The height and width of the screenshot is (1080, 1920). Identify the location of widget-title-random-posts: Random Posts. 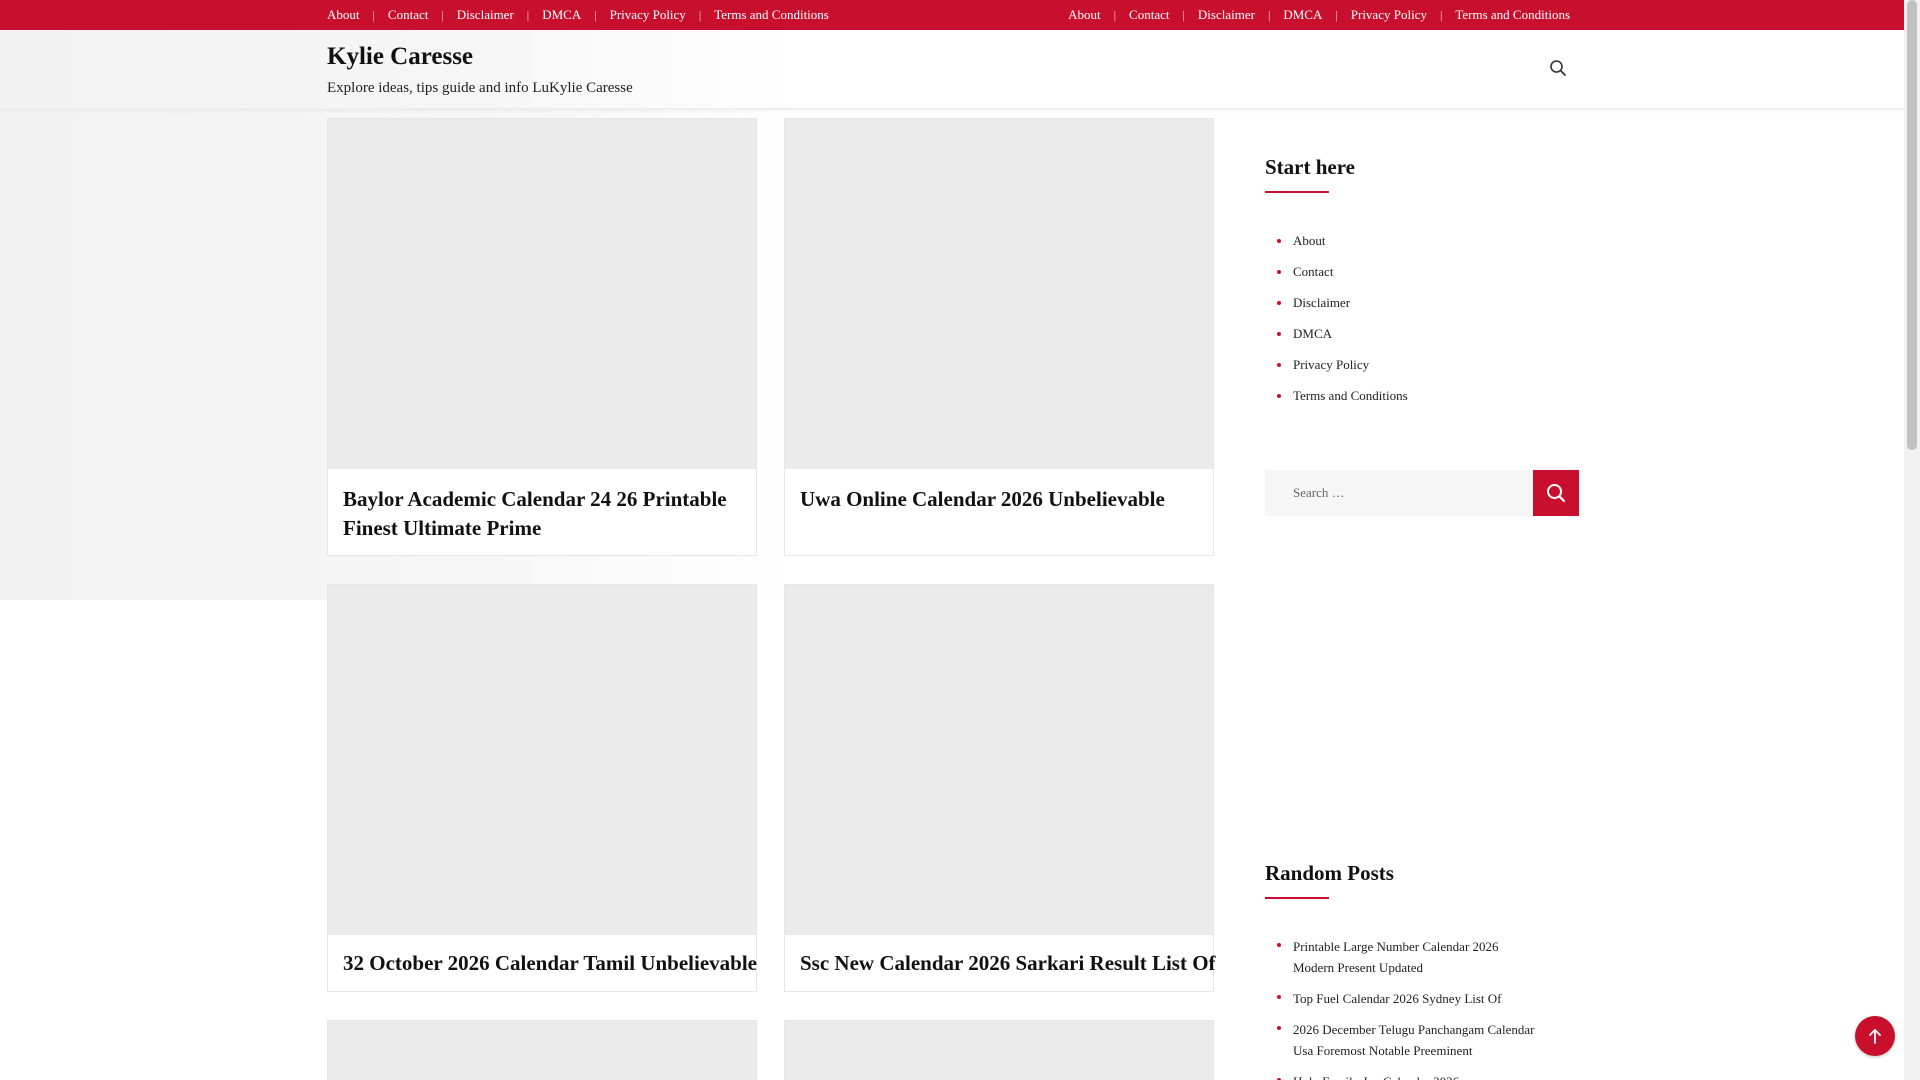
(1329, 873).